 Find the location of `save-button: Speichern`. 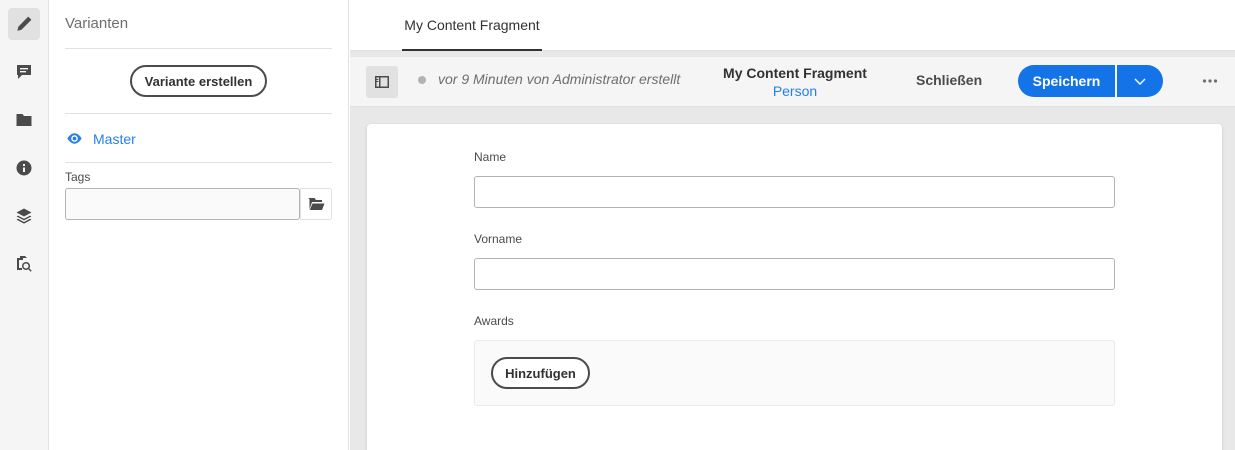

save-button: Speichern is located at coordinates (1066, 81).